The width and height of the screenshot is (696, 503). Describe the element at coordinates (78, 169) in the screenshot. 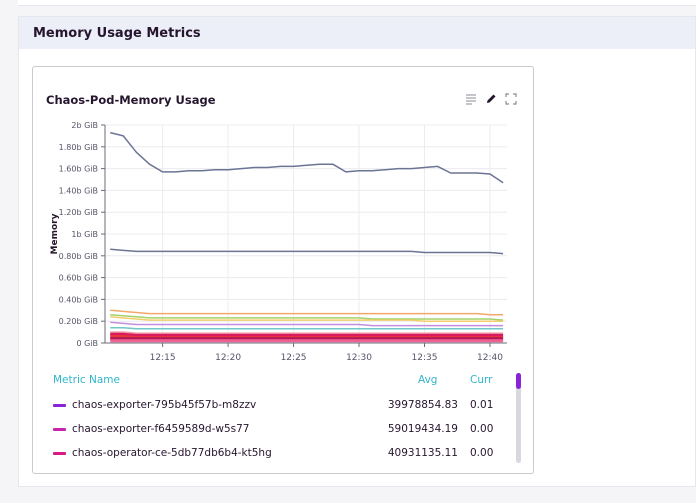

I see `y-tick-label: 1.60b GiB` at that location.